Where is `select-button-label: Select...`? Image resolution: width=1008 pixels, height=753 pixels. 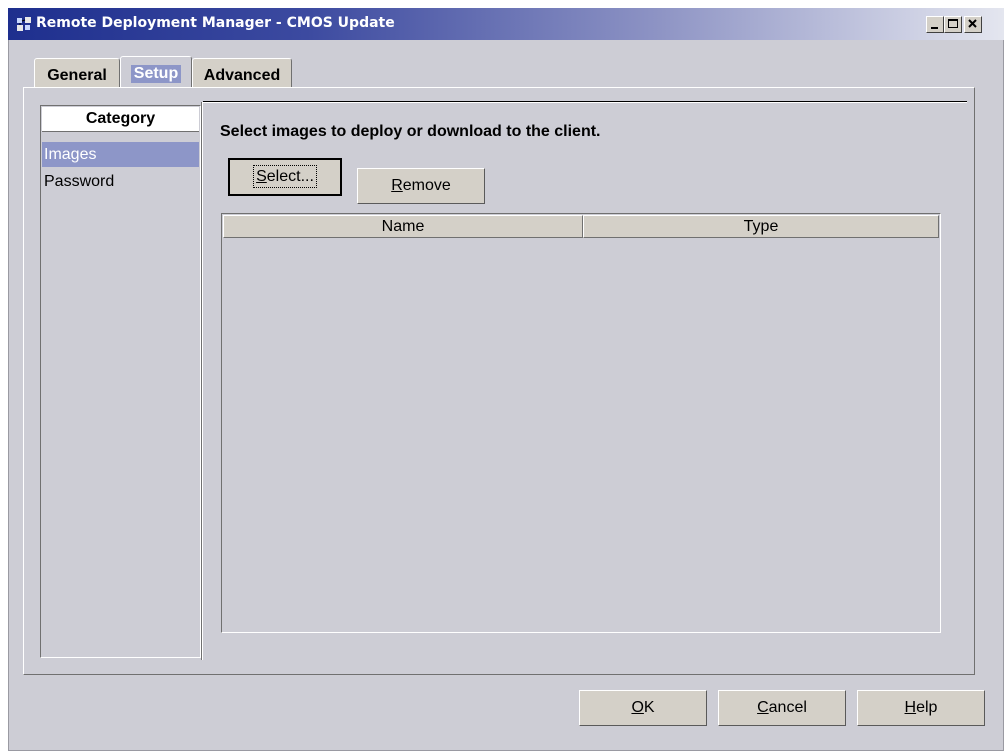
select-button-label: Select... is located at coordinates (285, 176).